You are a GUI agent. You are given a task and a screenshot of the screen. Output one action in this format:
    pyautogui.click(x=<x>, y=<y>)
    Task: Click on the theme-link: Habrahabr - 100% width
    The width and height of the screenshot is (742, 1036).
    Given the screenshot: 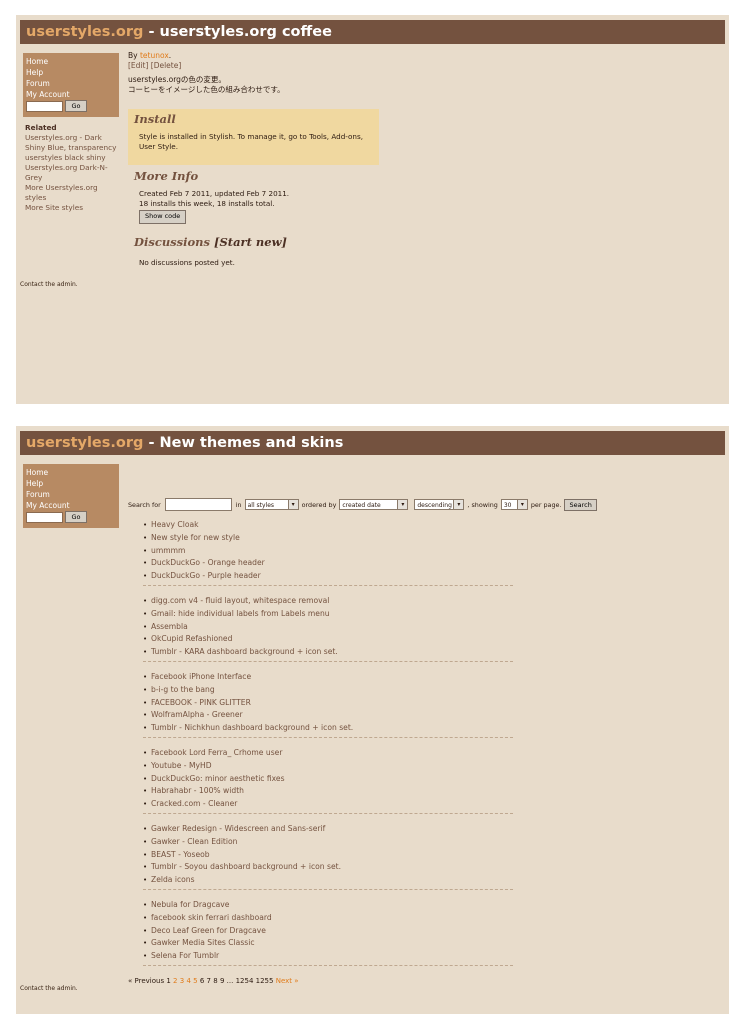 What is the action you would take?
    pyautogui.click(x=197, y=790)
    